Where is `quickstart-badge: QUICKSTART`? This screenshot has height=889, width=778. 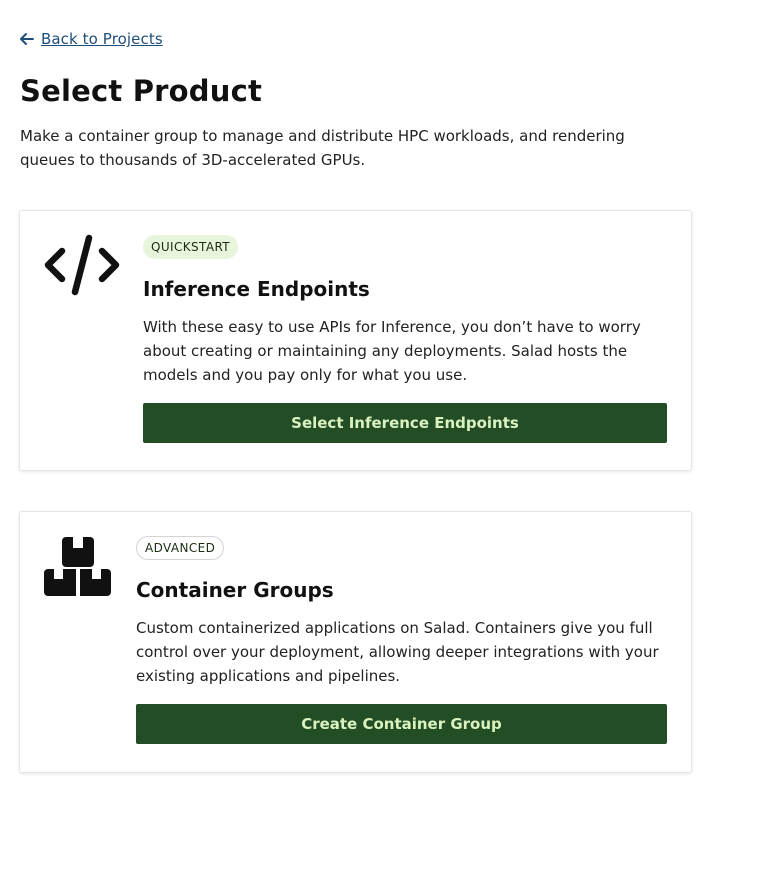
quickstart-badge: QUICKSTART is located at coordinates (191, 247).